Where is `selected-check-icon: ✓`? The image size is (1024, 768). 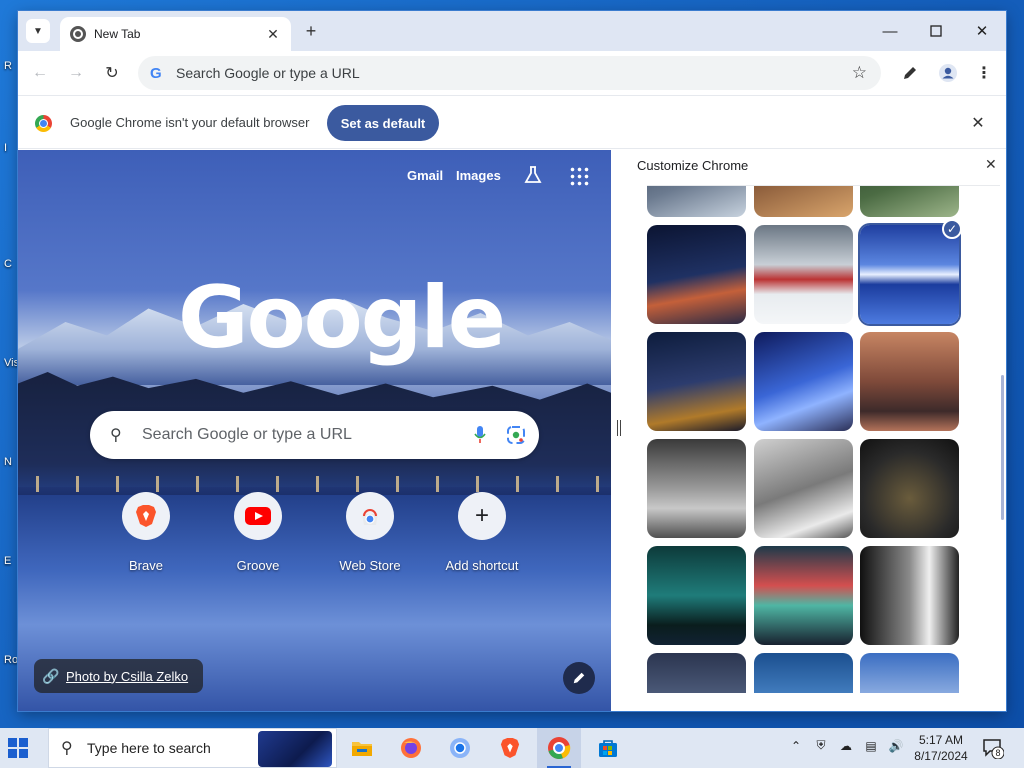 selected-check-icon: ✓ is located at coordinates (952, 229).